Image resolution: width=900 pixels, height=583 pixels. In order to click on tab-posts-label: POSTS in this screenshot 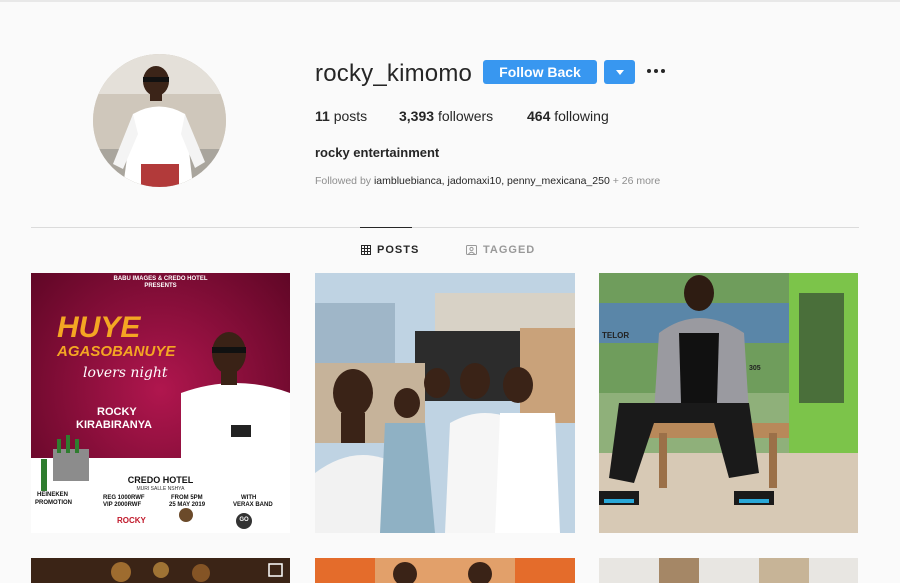, I will do `click(398, 250)`.